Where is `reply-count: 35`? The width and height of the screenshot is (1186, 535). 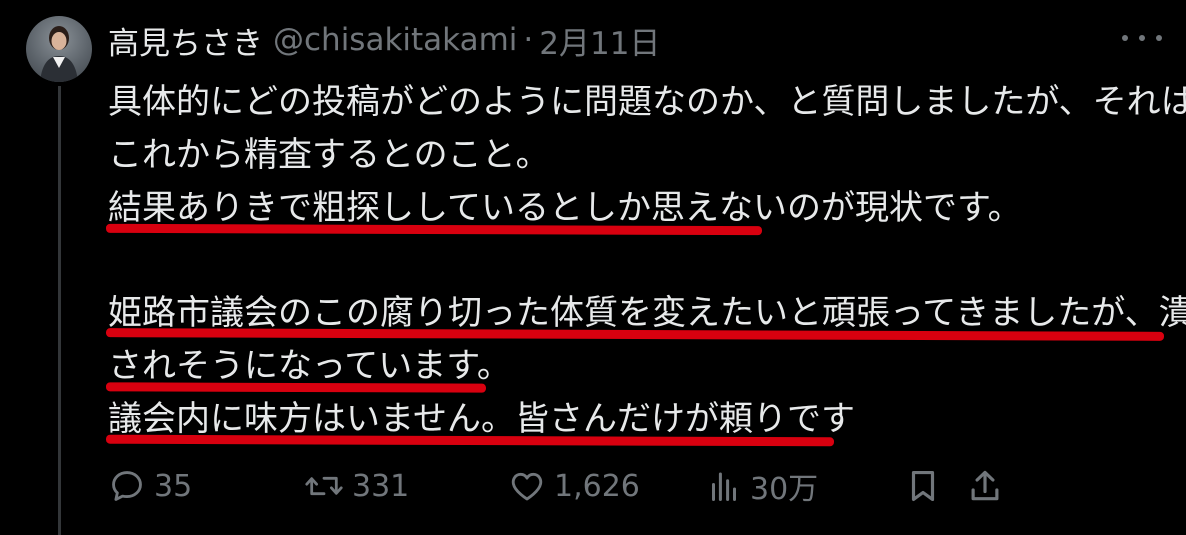
reply-count: 35 is located at coordinates (173, 486).